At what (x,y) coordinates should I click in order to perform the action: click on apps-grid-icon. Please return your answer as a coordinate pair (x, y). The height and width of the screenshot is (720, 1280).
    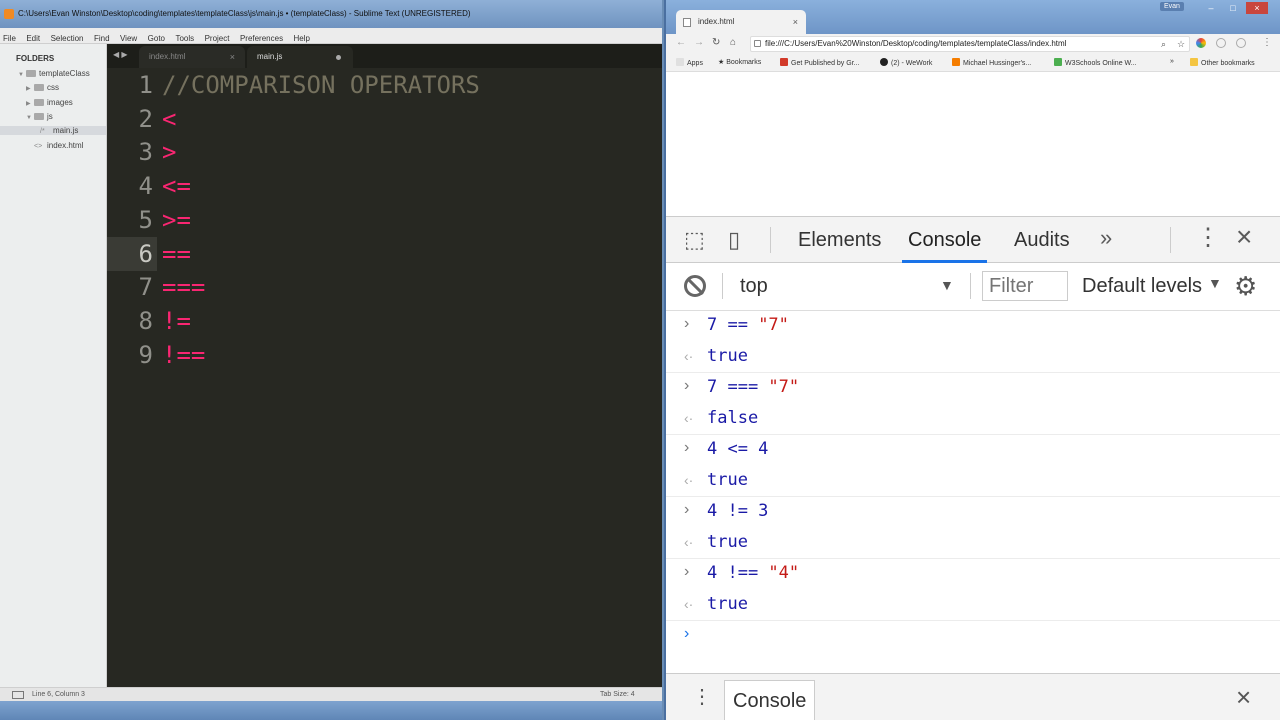
    Looking at the image, I should click on (680, 62).